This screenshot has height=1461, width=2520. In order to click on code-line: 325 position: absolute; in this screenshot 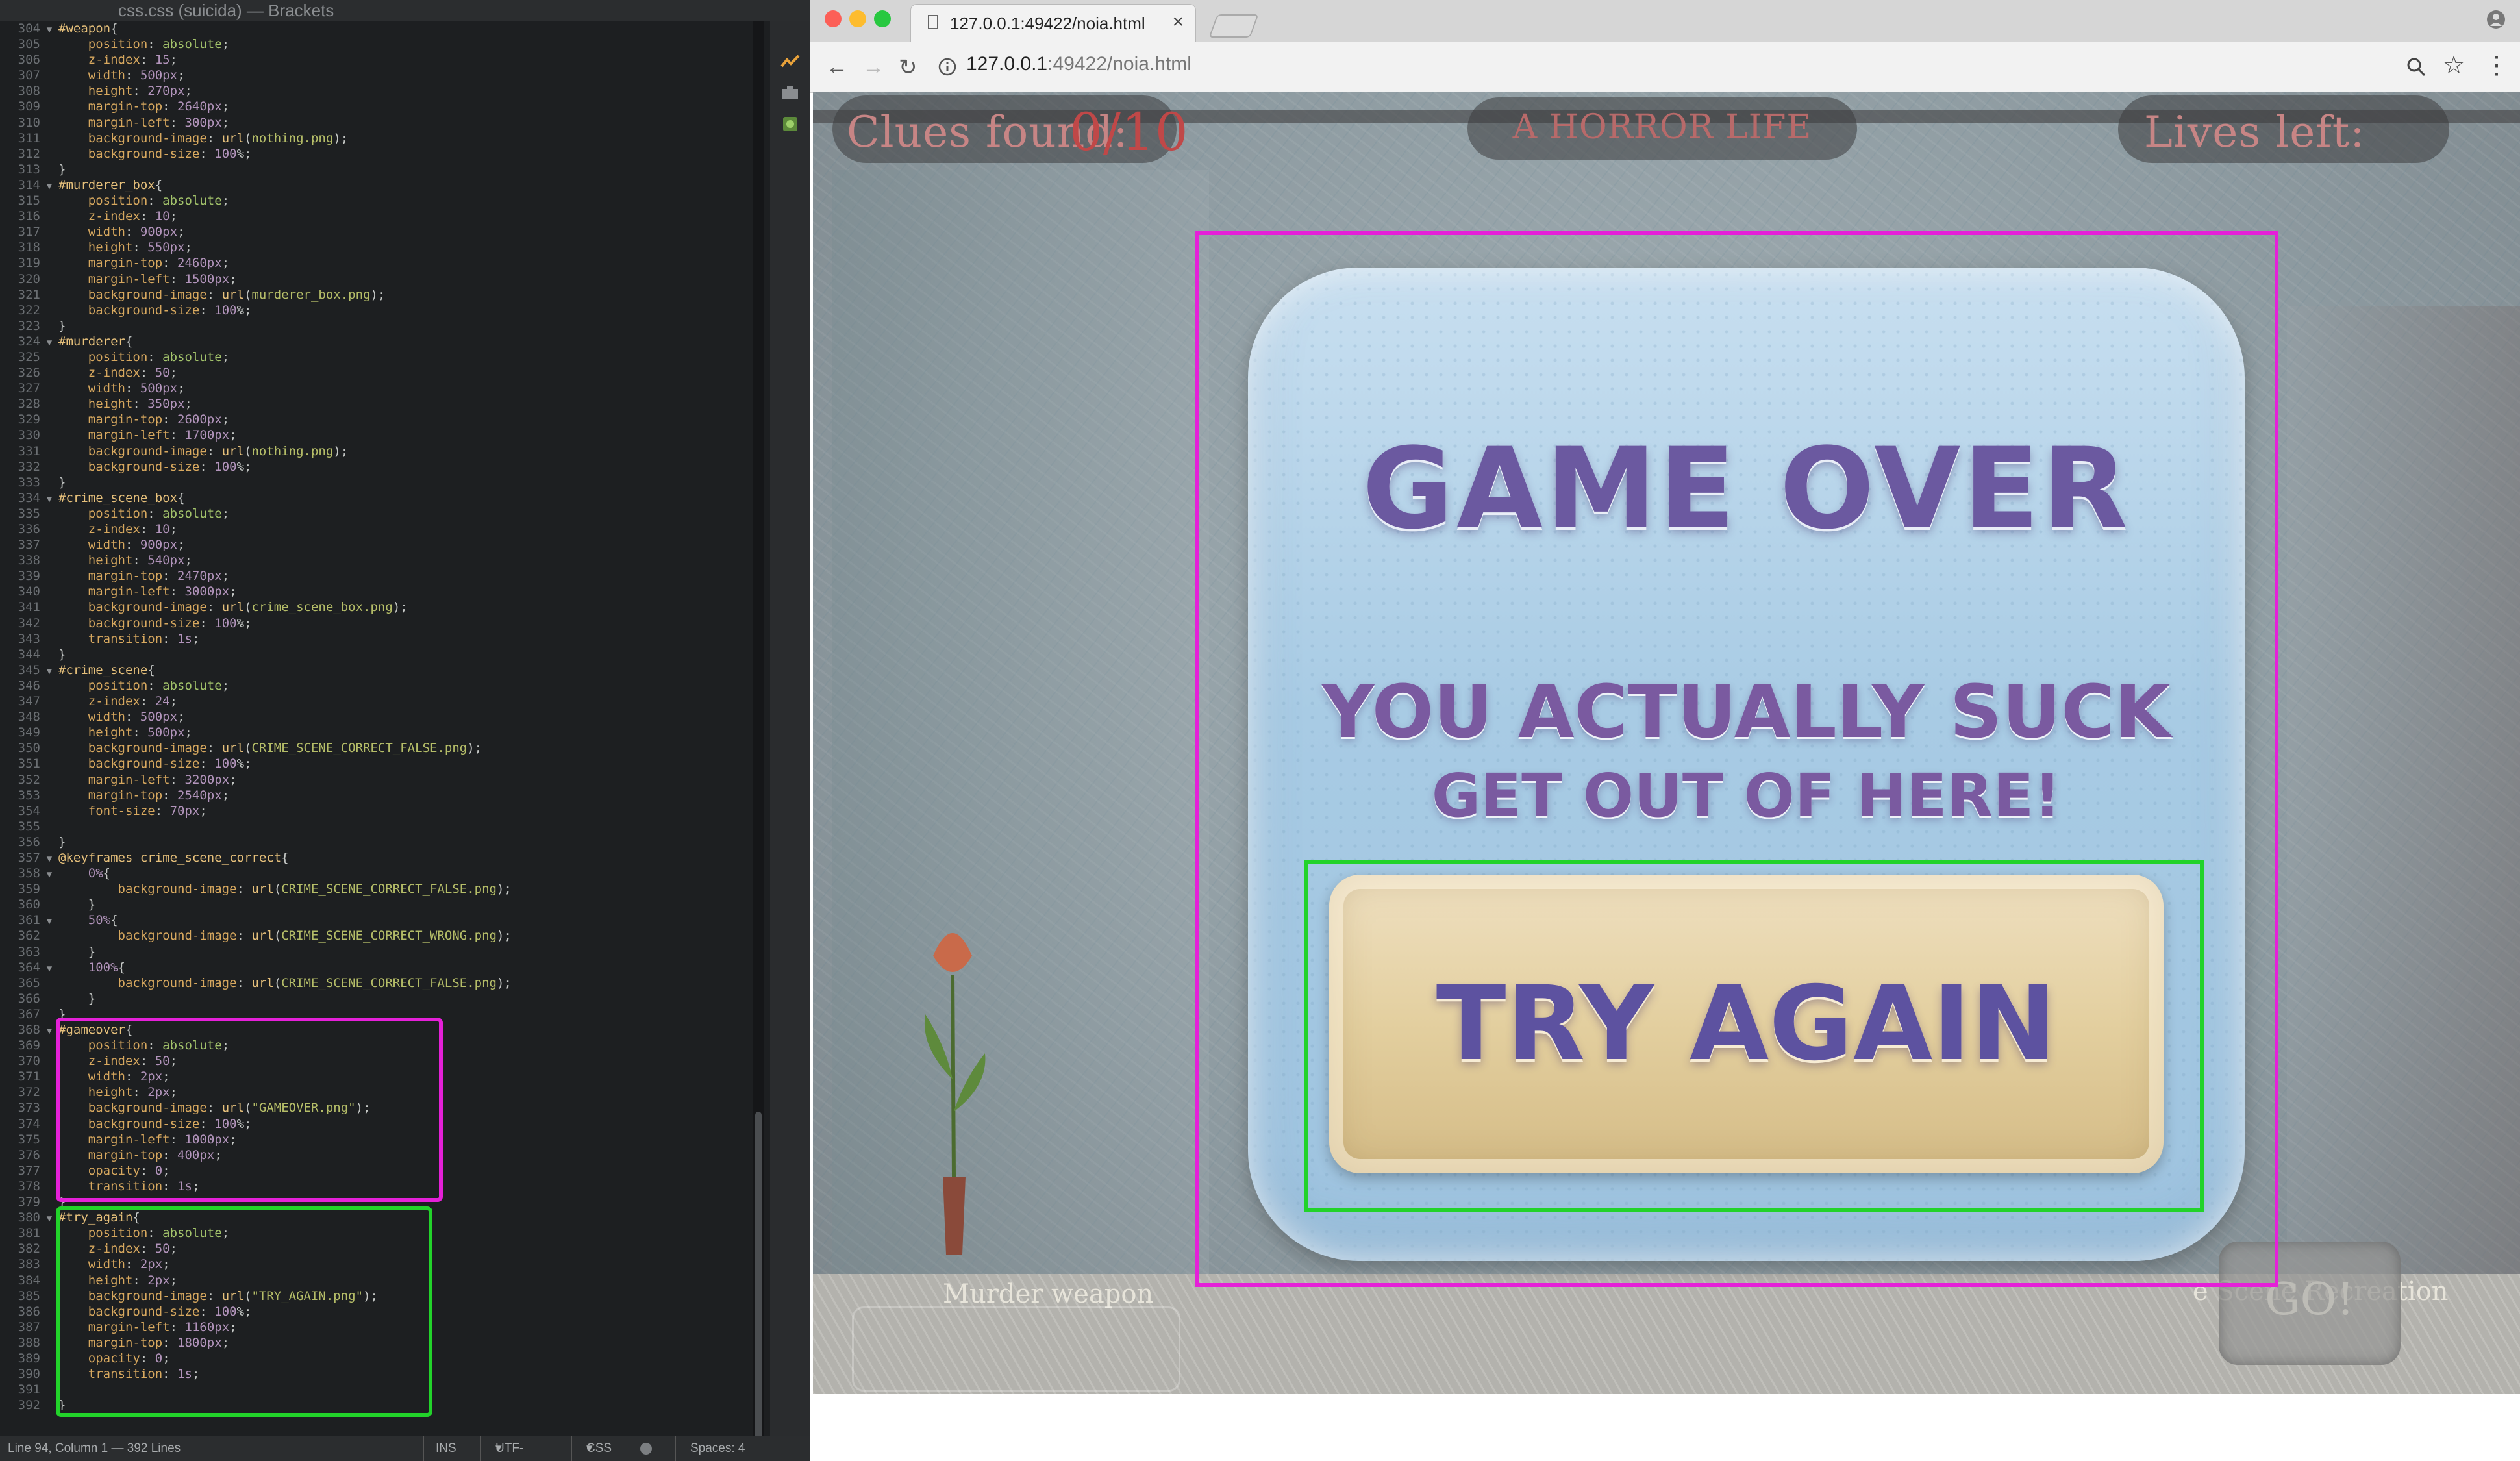, I will do `click(376, 357)`.